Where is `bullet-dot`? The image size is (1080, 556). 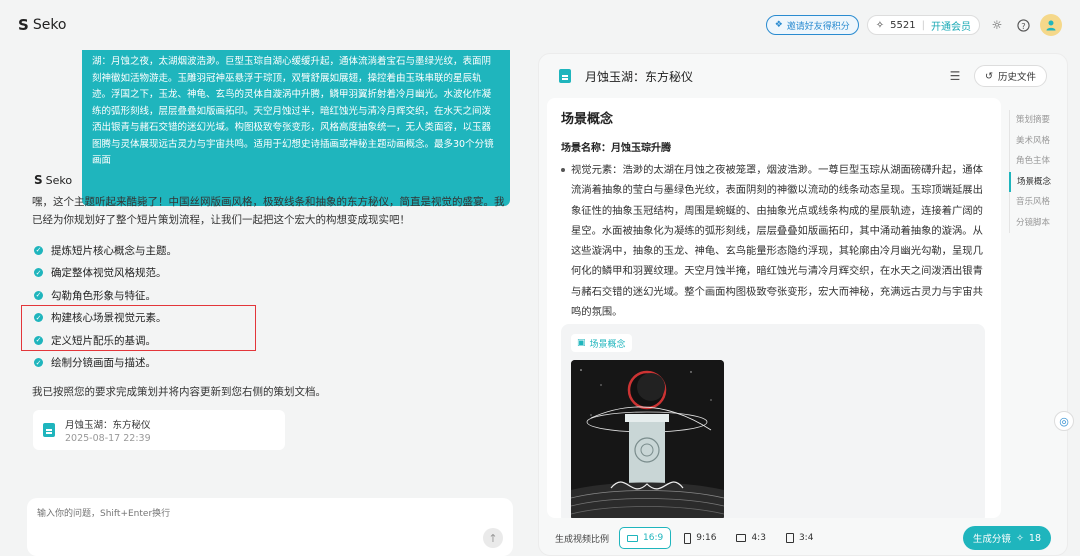 bullet-dot is located at coordinates (563, 170).